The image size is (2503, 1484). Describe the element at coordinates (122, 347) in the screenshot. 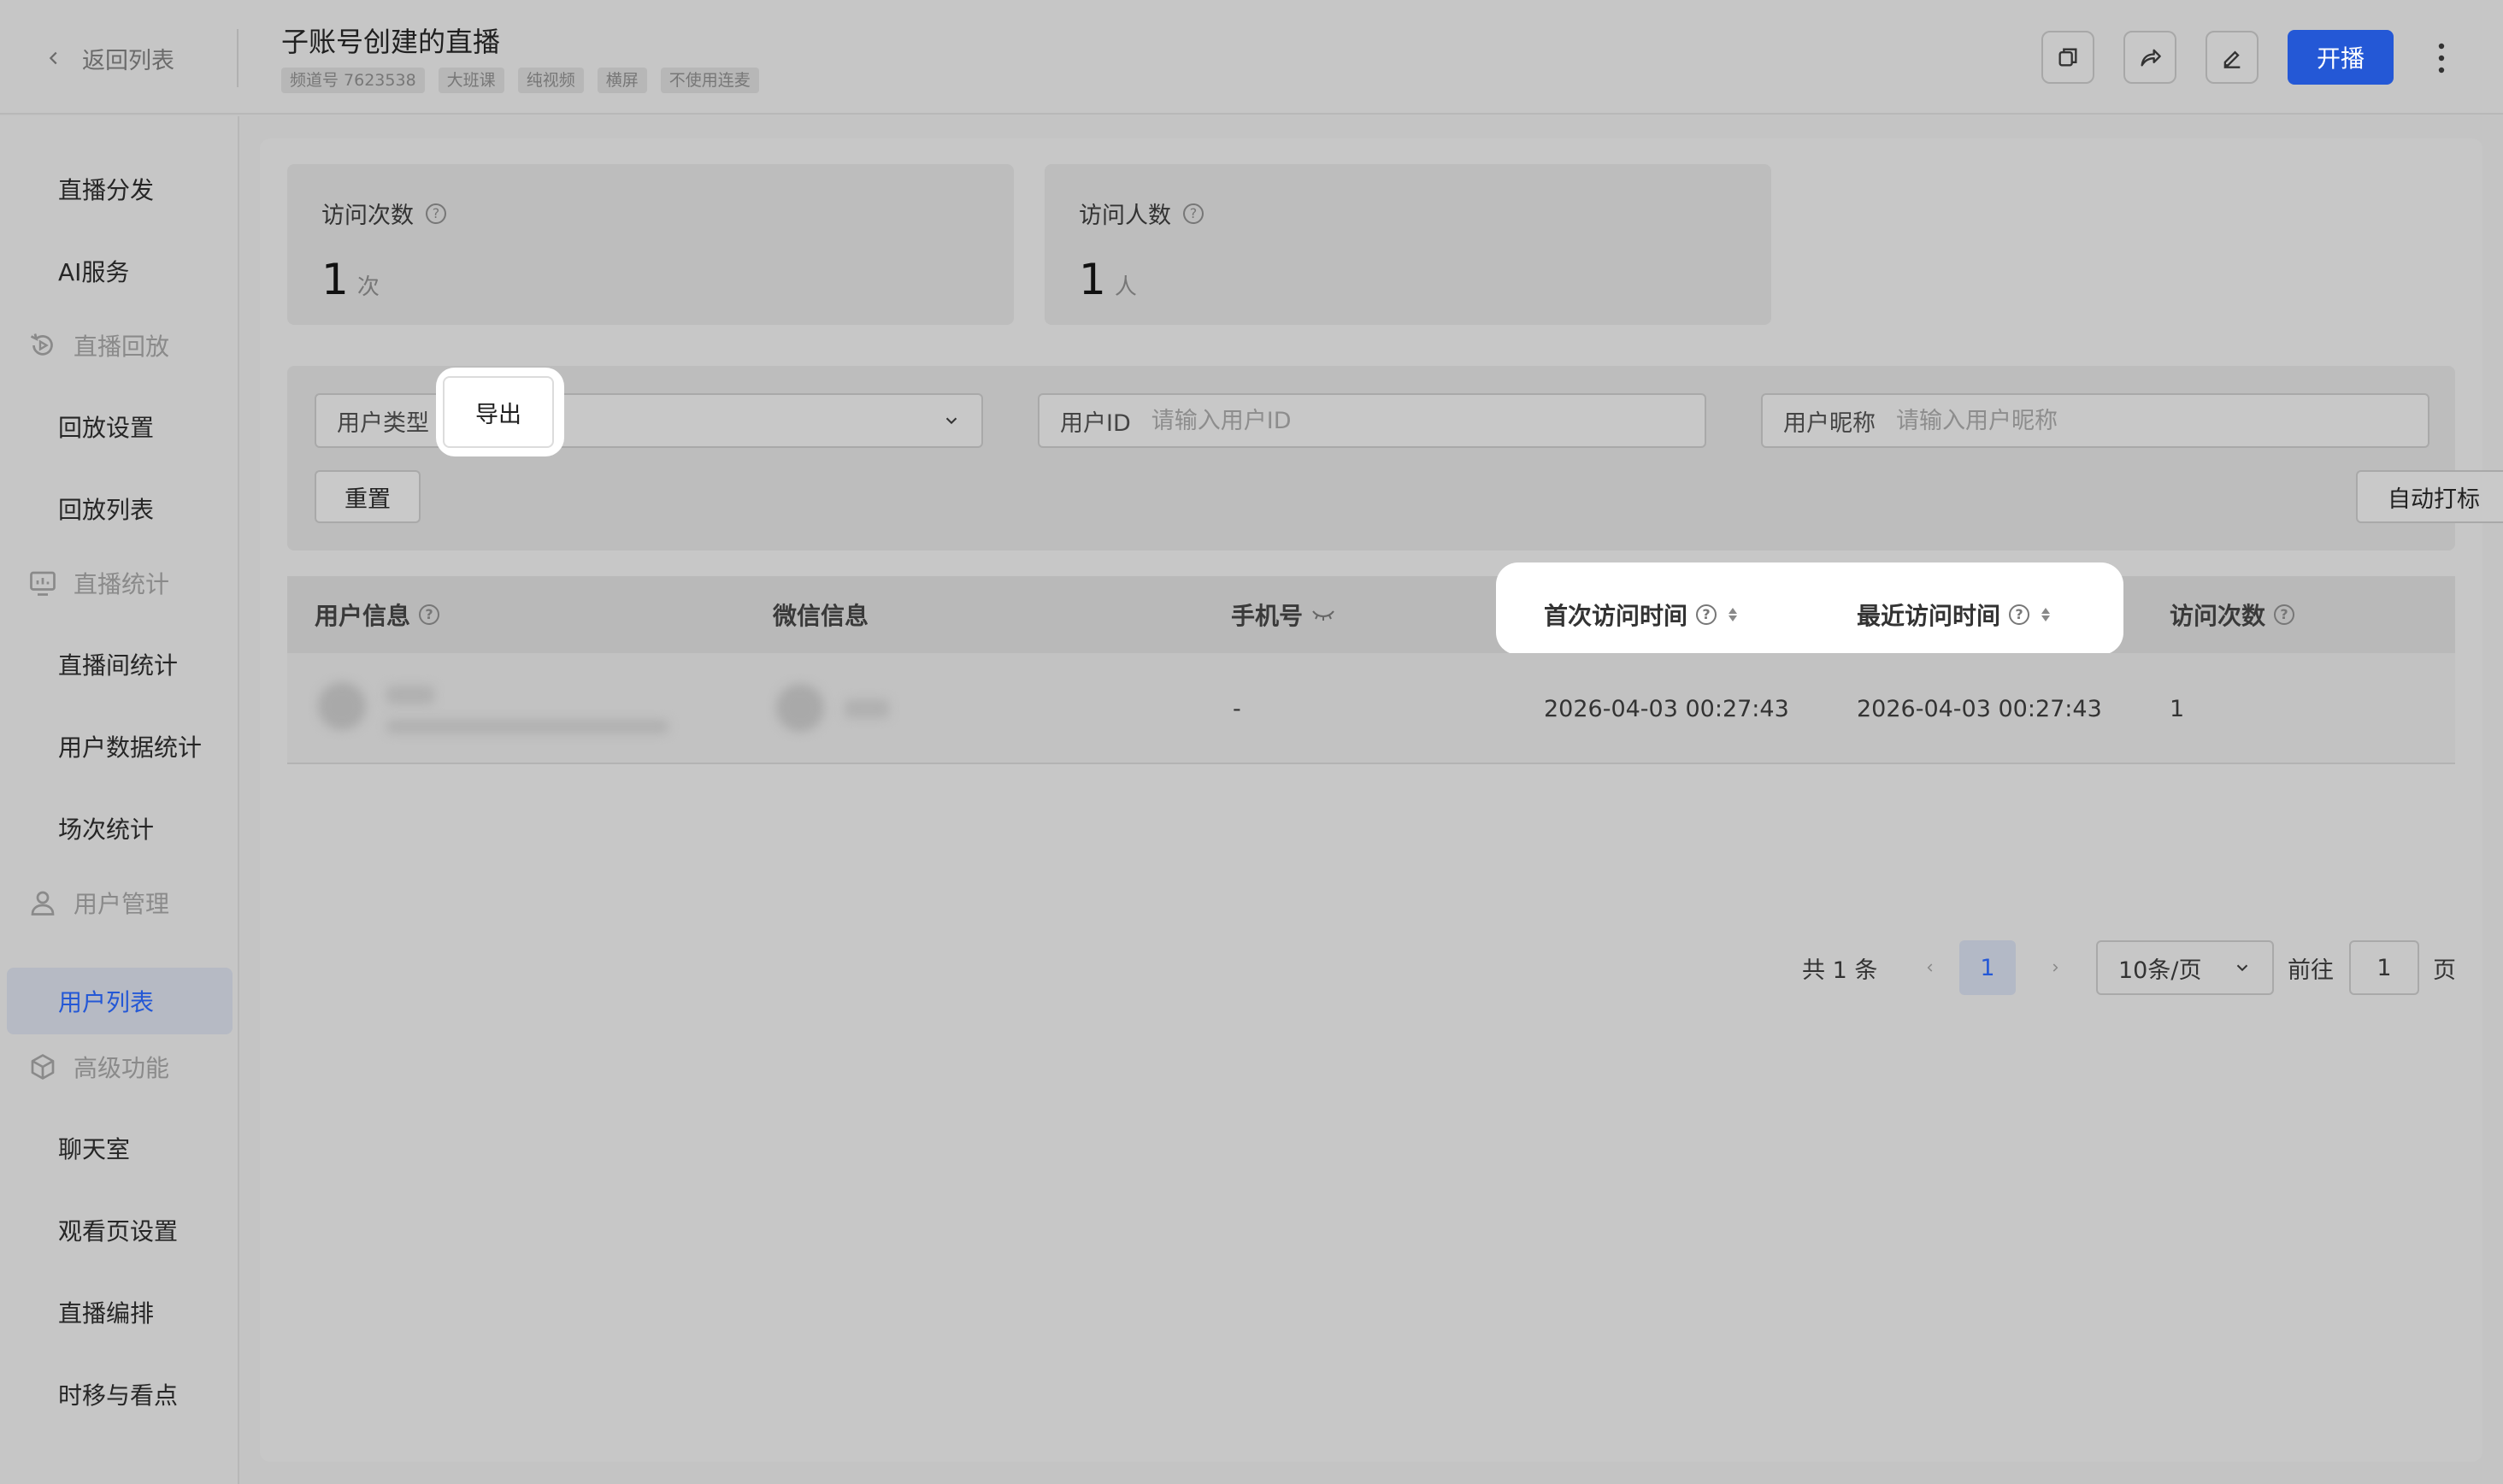

I see `sidebar-group-label: 直播回放` at that location.